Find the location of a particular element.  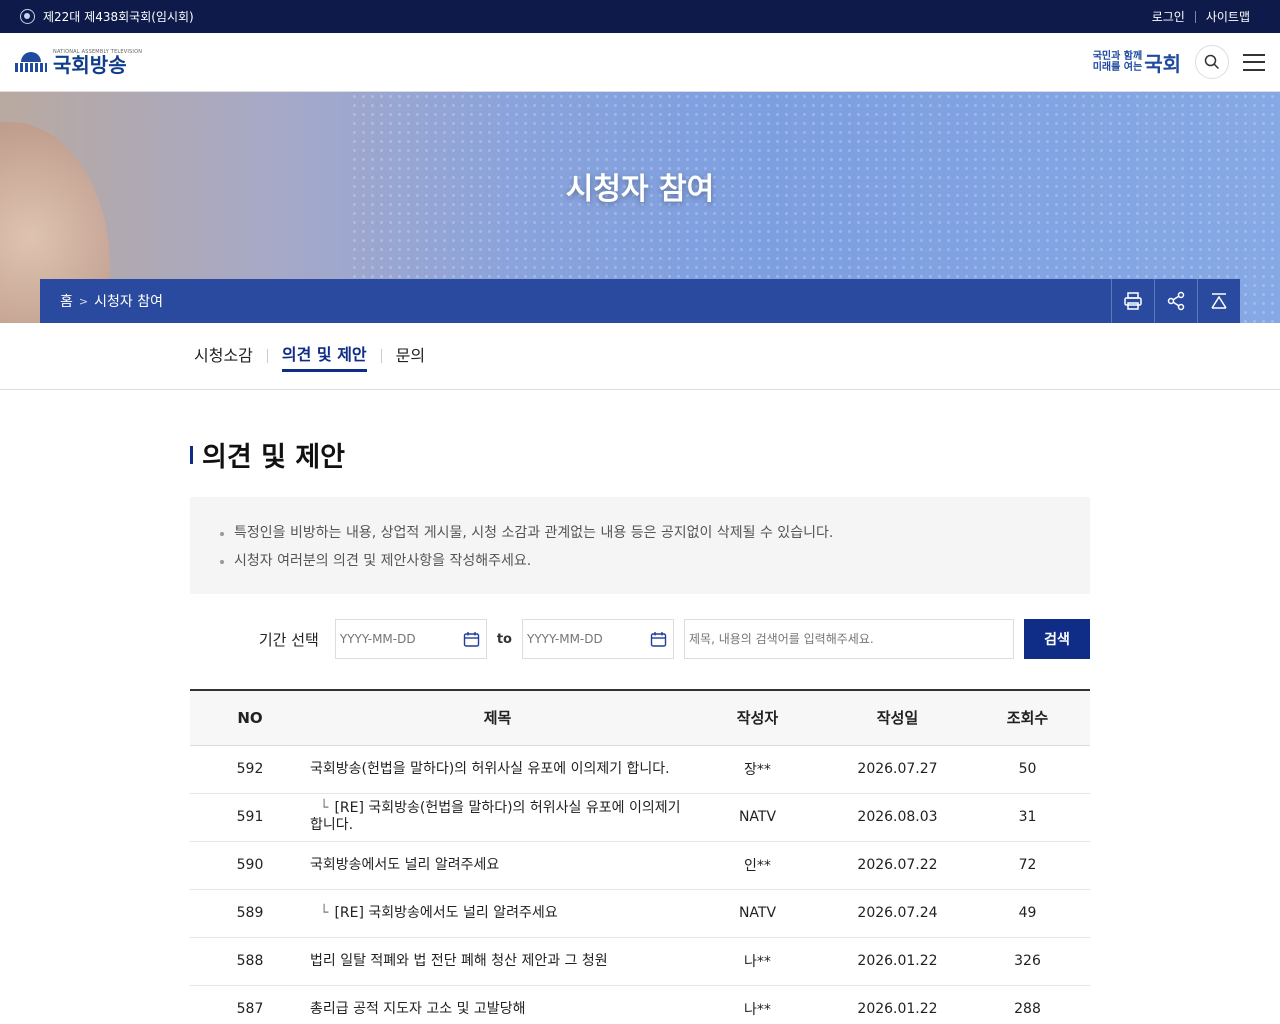

table-header-row: NO 제목 작성자 작성일 조회수 is located at coordinates (640, 718).